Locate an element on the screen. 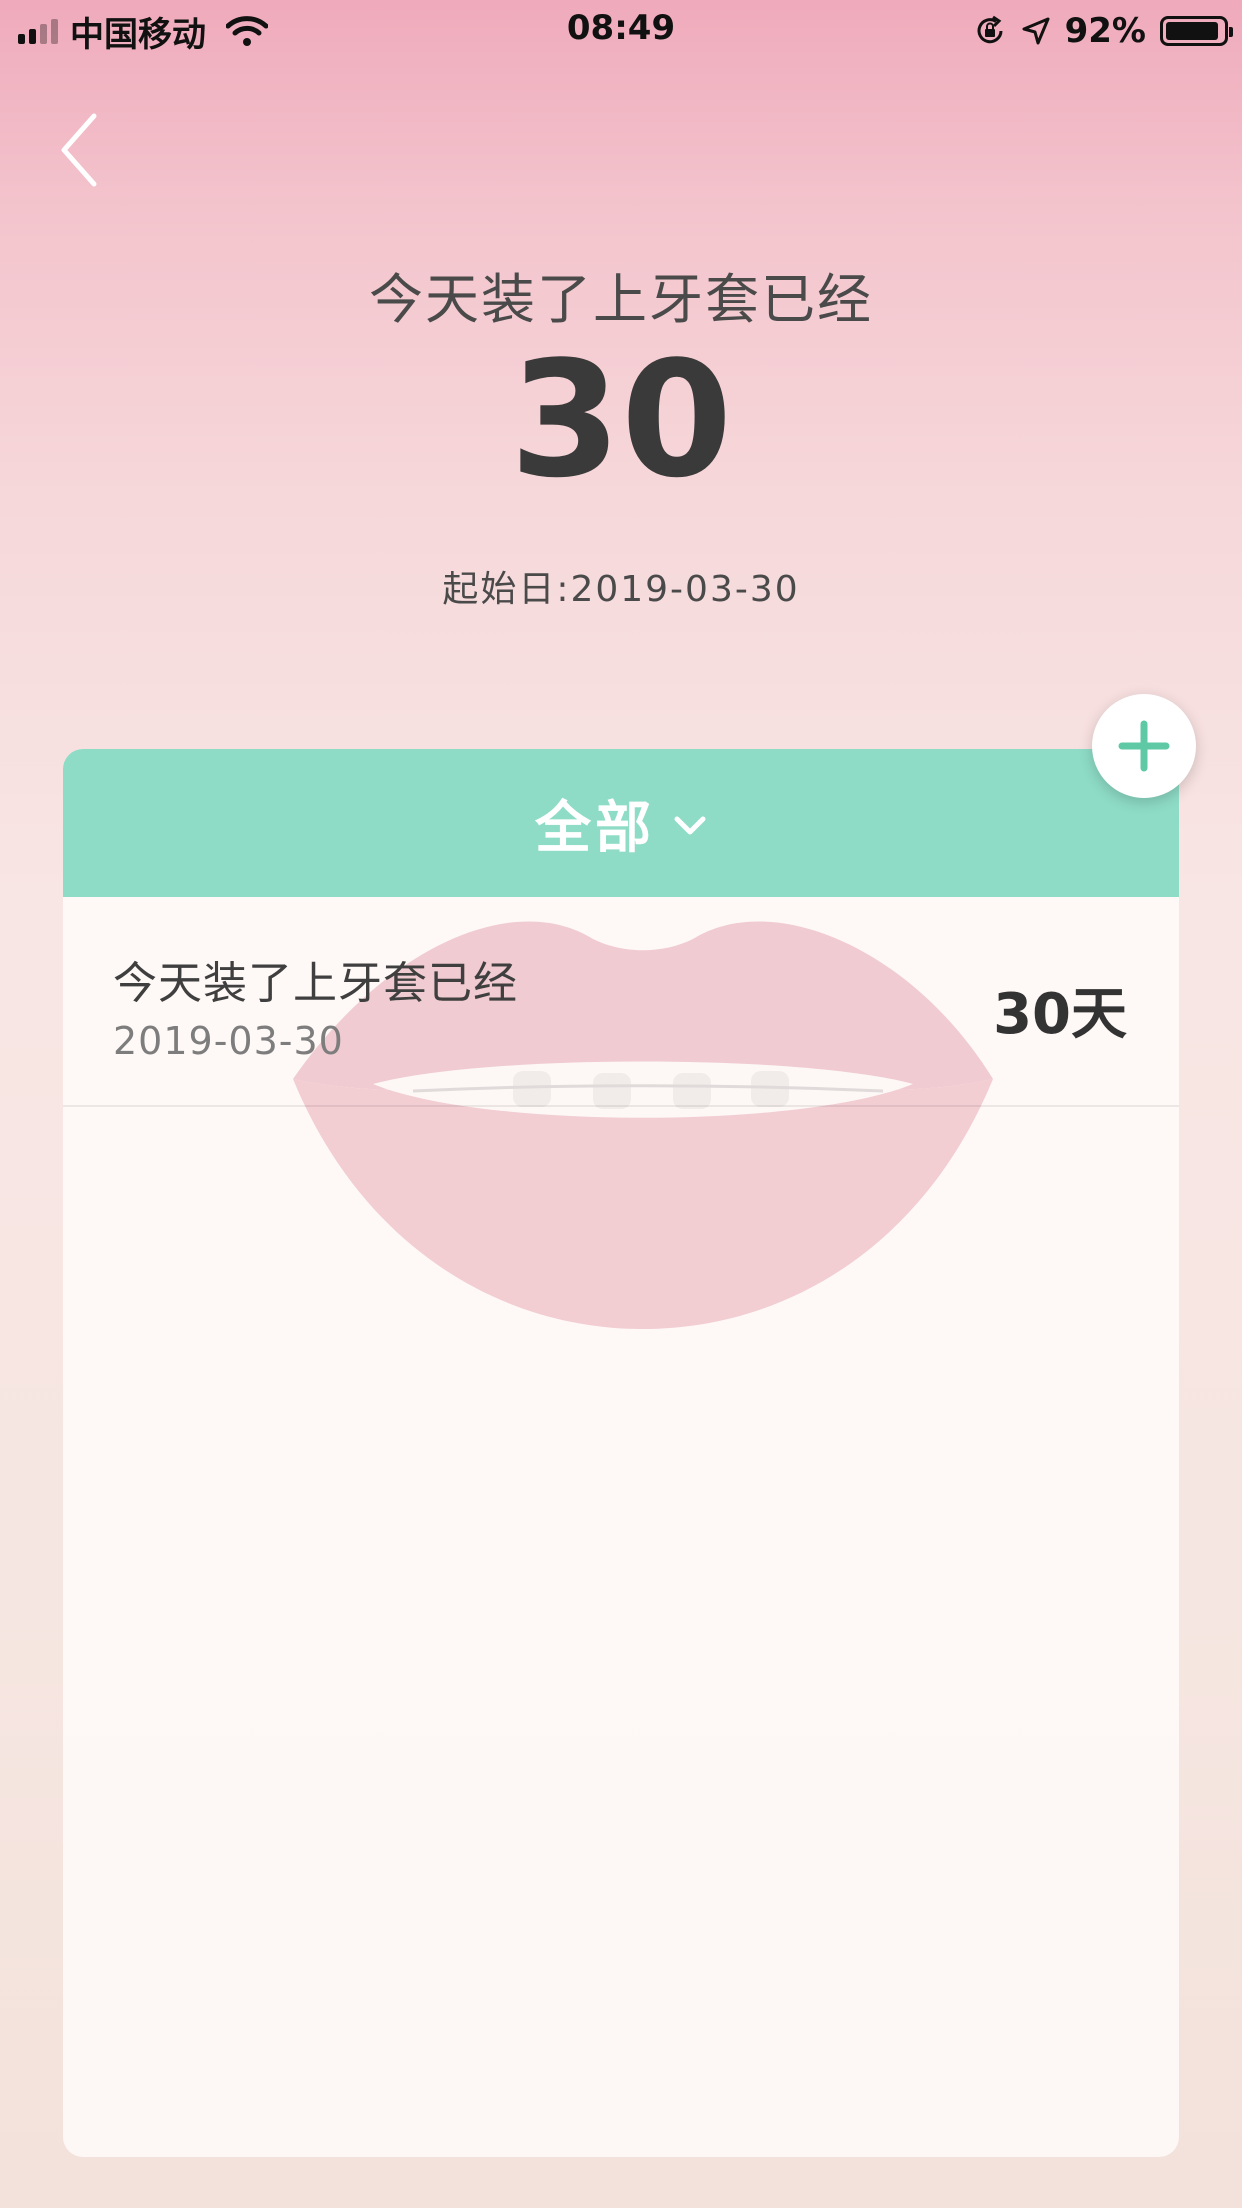 Image resolution: width=1242 pixels, height=2208 pixels. chevron-down-icon is located at coordinates (690, 825).